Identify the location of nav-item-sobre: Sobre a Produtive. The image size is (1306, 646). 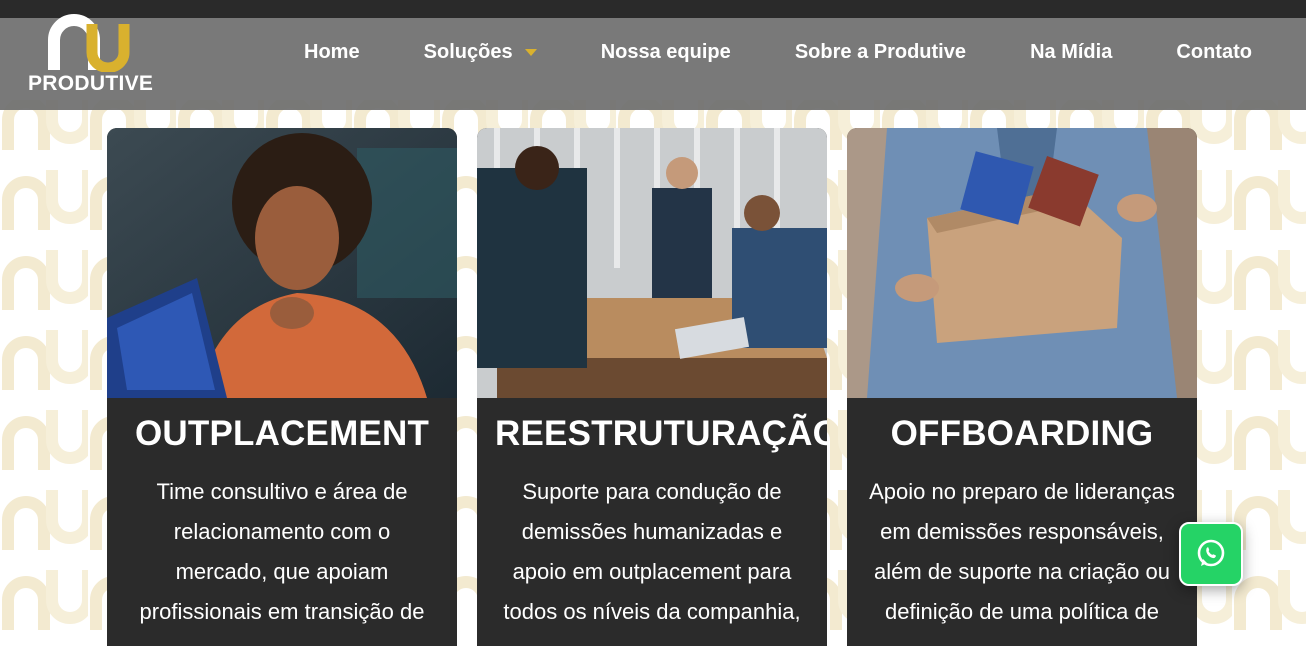
(880, 52).